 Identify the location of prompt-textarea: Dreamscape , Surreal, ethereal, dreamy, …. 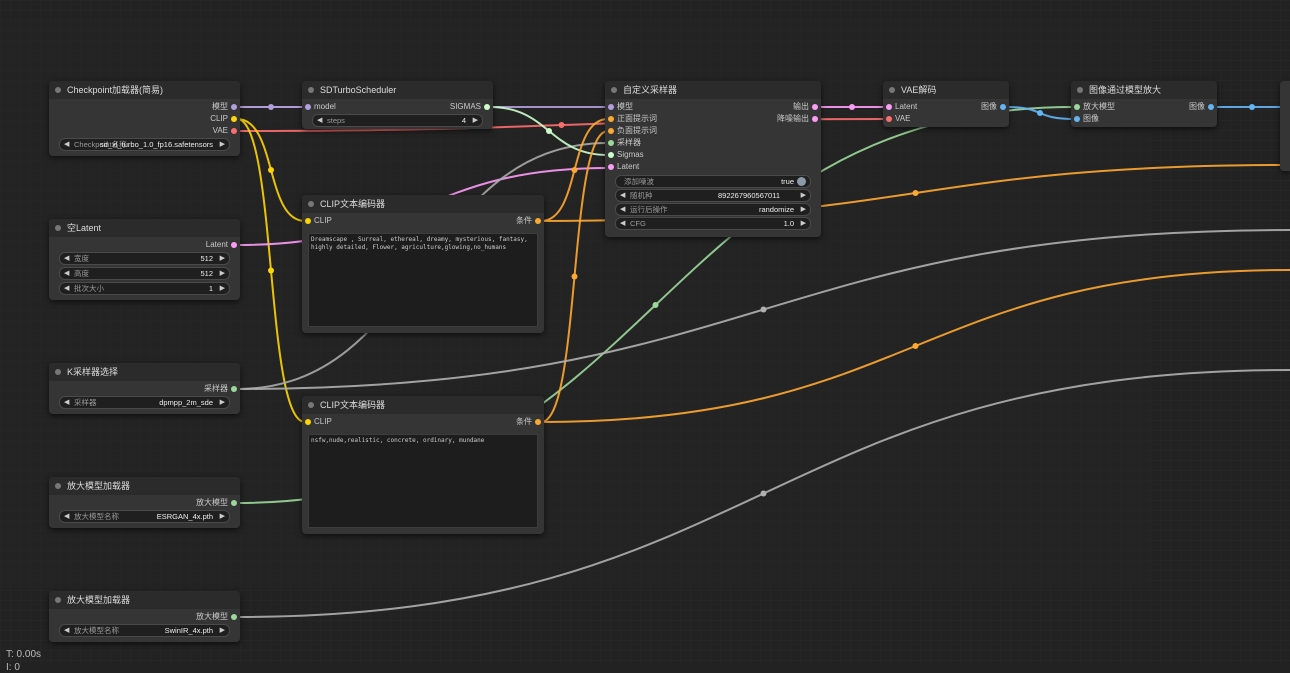
(423, 280).